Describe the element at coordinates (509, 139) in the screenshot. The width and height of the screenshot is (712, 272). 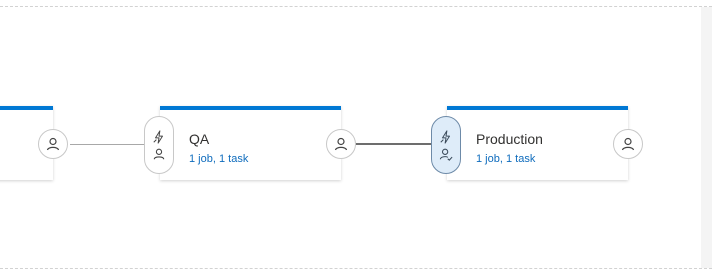
I see `stage-name: Production` at that location.